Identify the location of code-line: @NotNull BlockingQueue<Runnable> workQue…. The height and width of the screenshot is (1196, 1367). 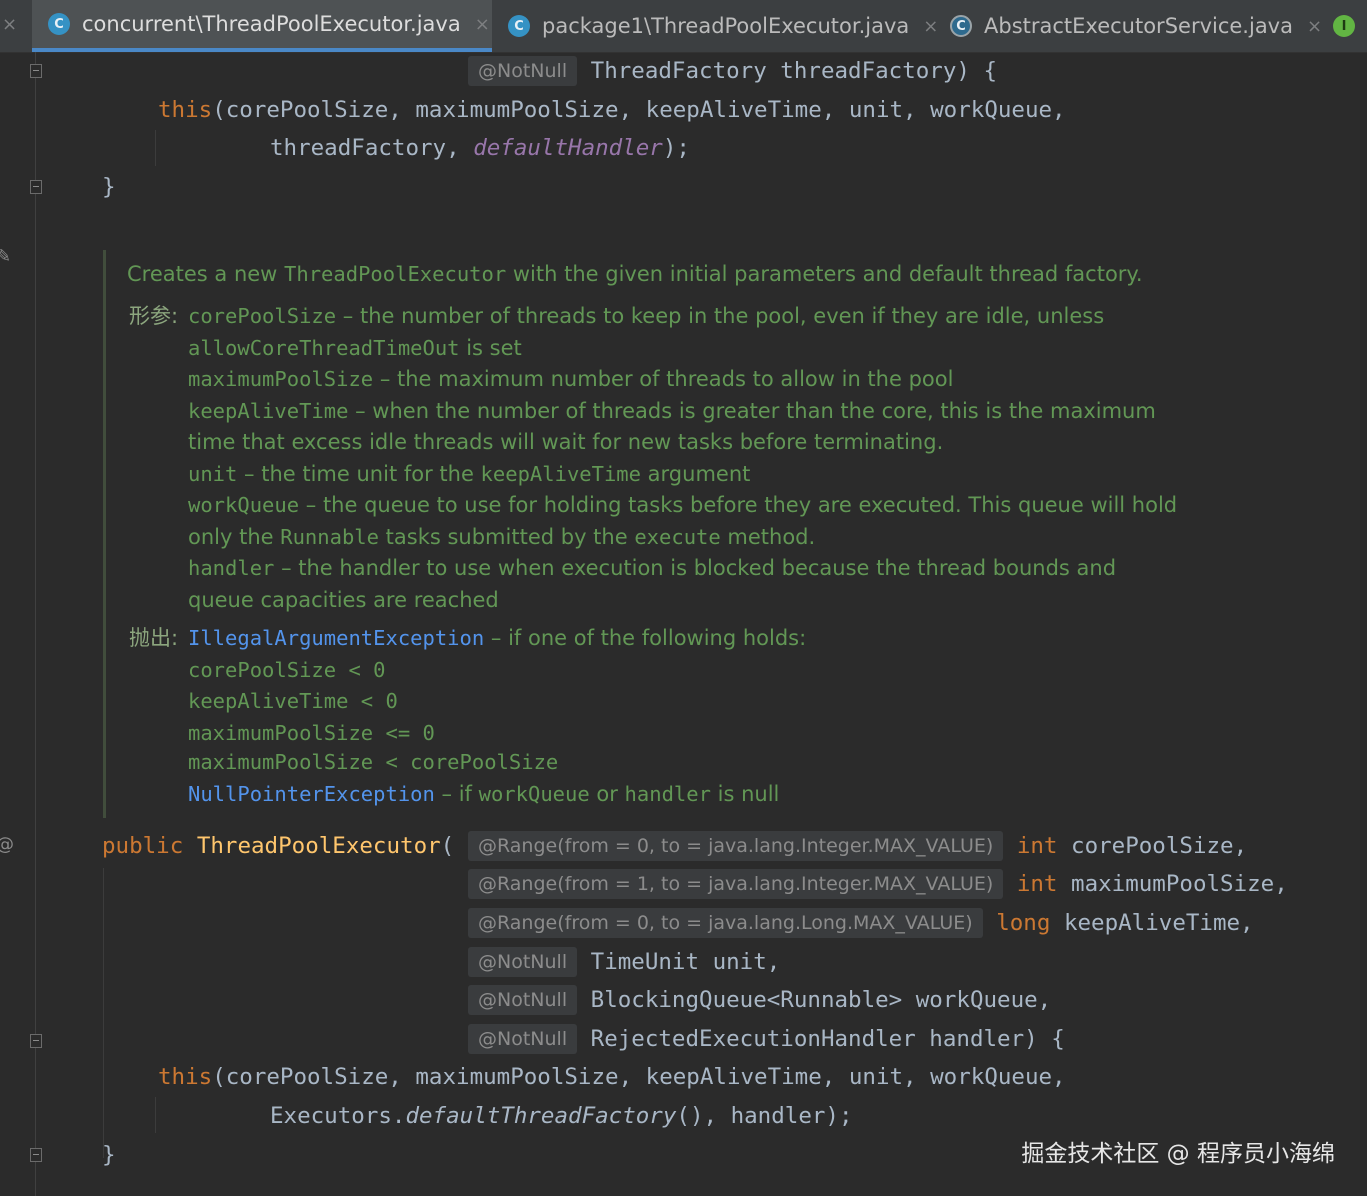
(759, 1000).